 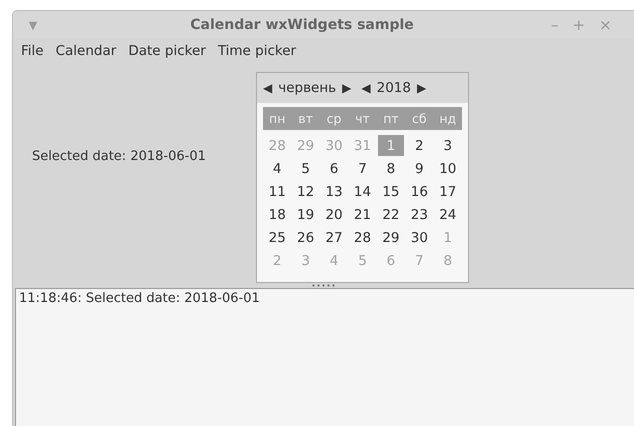 What do you see at coordinates (257, 51) in the screenshot?
I see `menu-item: Time picker` at bounding box center [257, 51].